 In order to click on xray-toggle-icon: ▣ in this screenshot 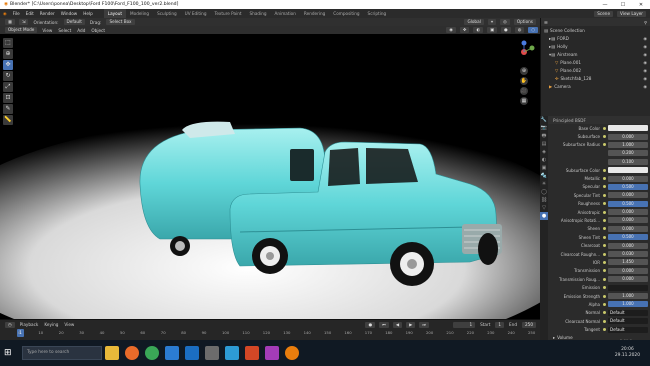, I will do `click(492, 30)`.